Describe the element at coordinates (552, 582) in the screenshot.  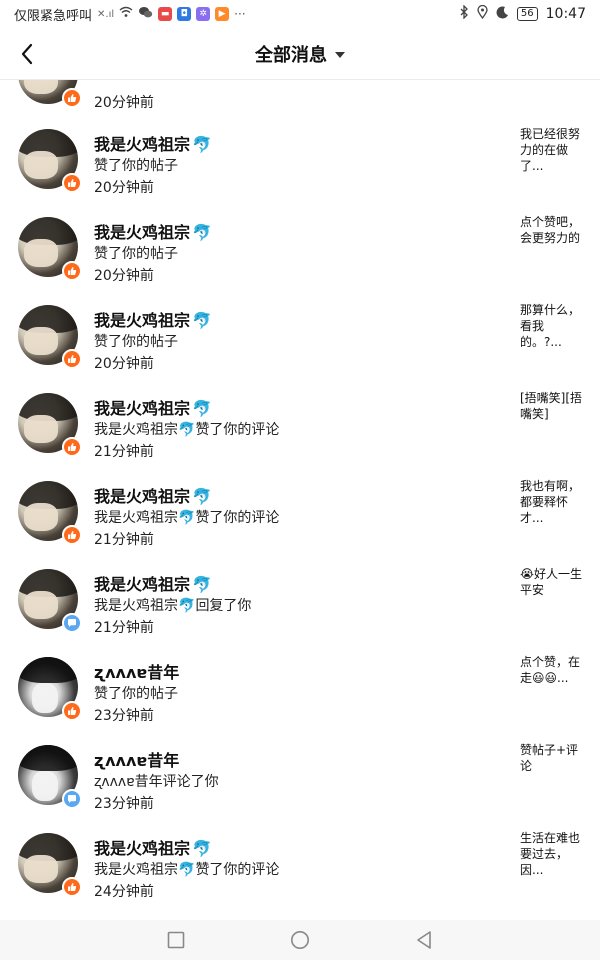
I see `content-preview: 😭好人一生平安` at that location.